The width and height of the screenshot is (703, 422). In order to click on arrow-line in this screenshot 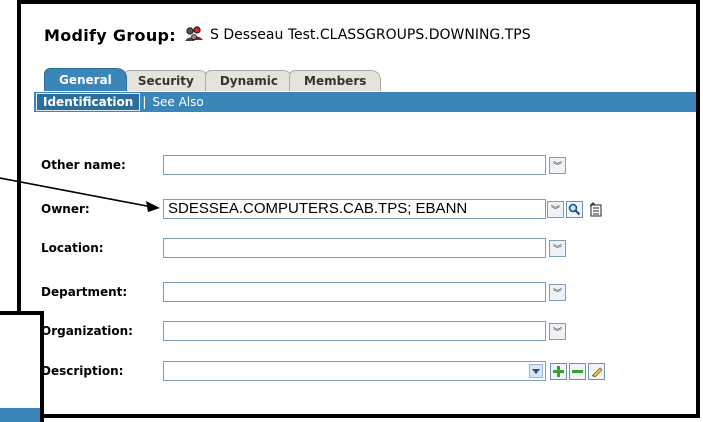, I will do `click(76, 192)`.